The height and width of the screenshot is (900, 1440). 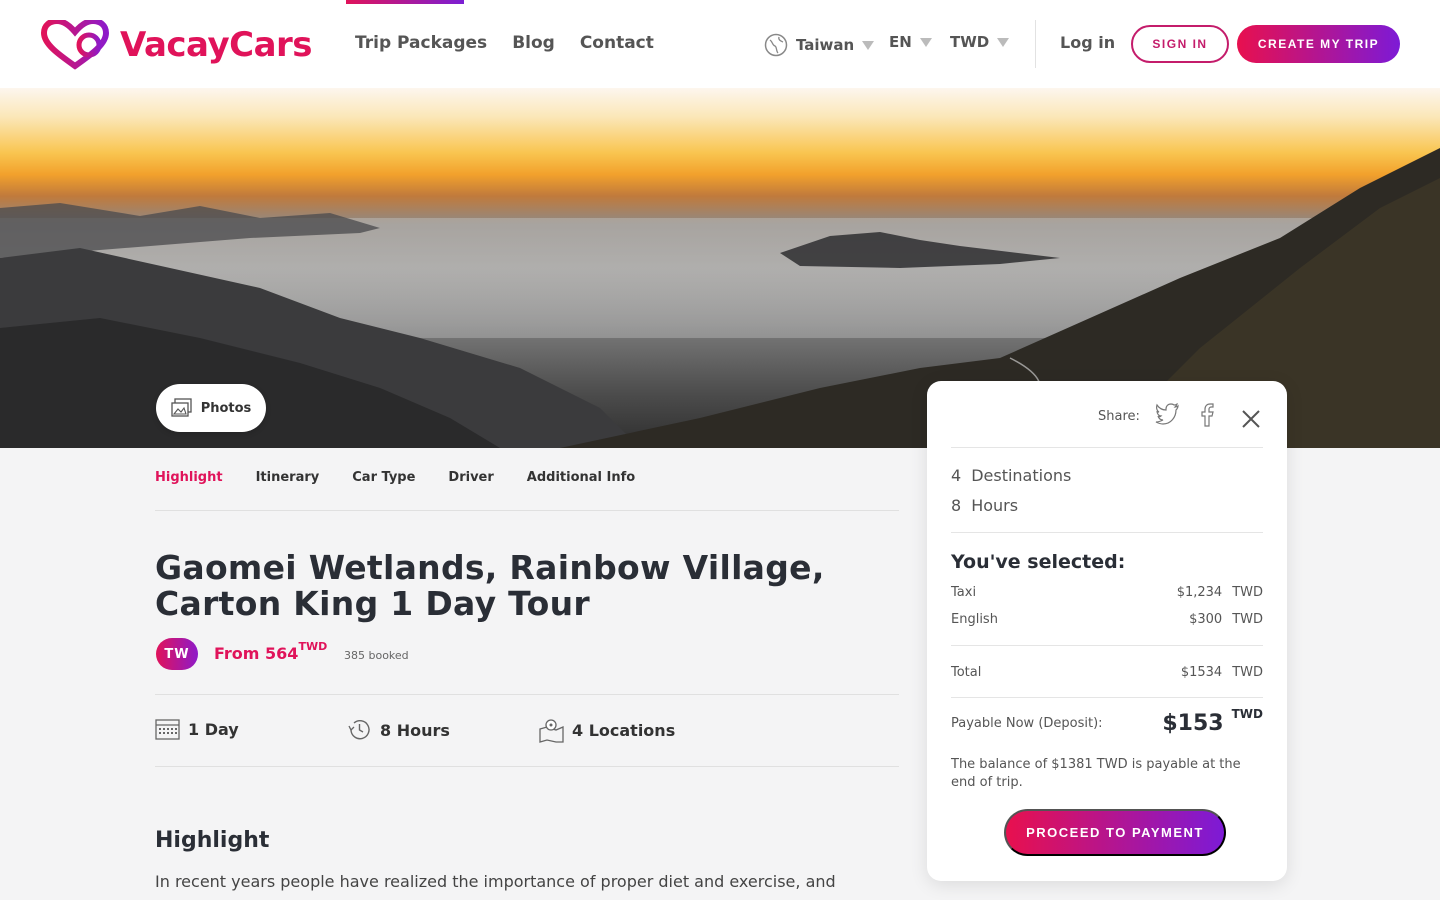 I want to click on hours-num: 8, so click(x=956, y=505).